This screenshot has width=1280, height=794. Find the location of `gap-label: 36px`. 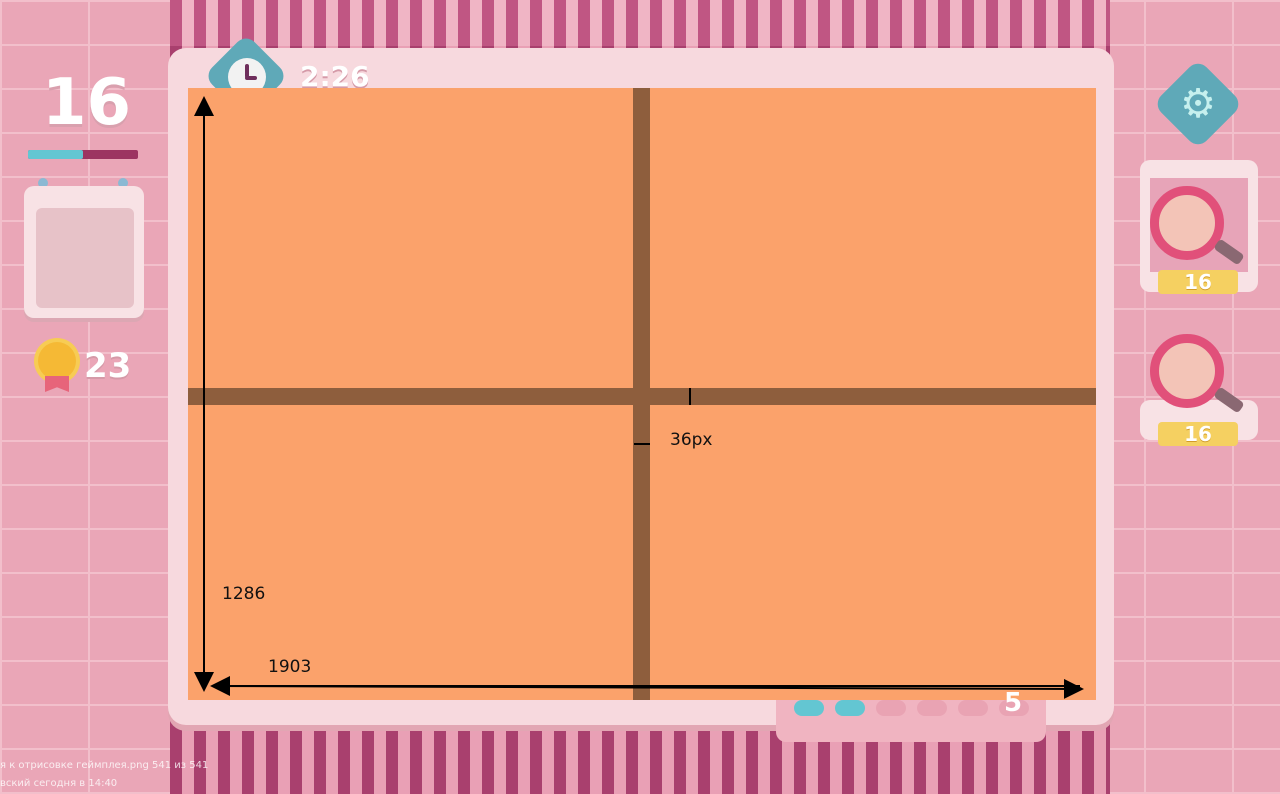

gap-label: 36px is located at coordinates (691, 440).